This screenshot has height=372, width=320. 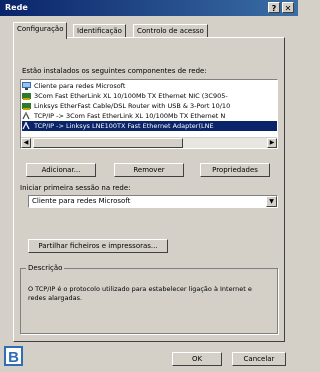 What do you see at coordinates (149, 170) in the screenshot?
I see `remove-button: Remover` at bounding box center [149, 170].